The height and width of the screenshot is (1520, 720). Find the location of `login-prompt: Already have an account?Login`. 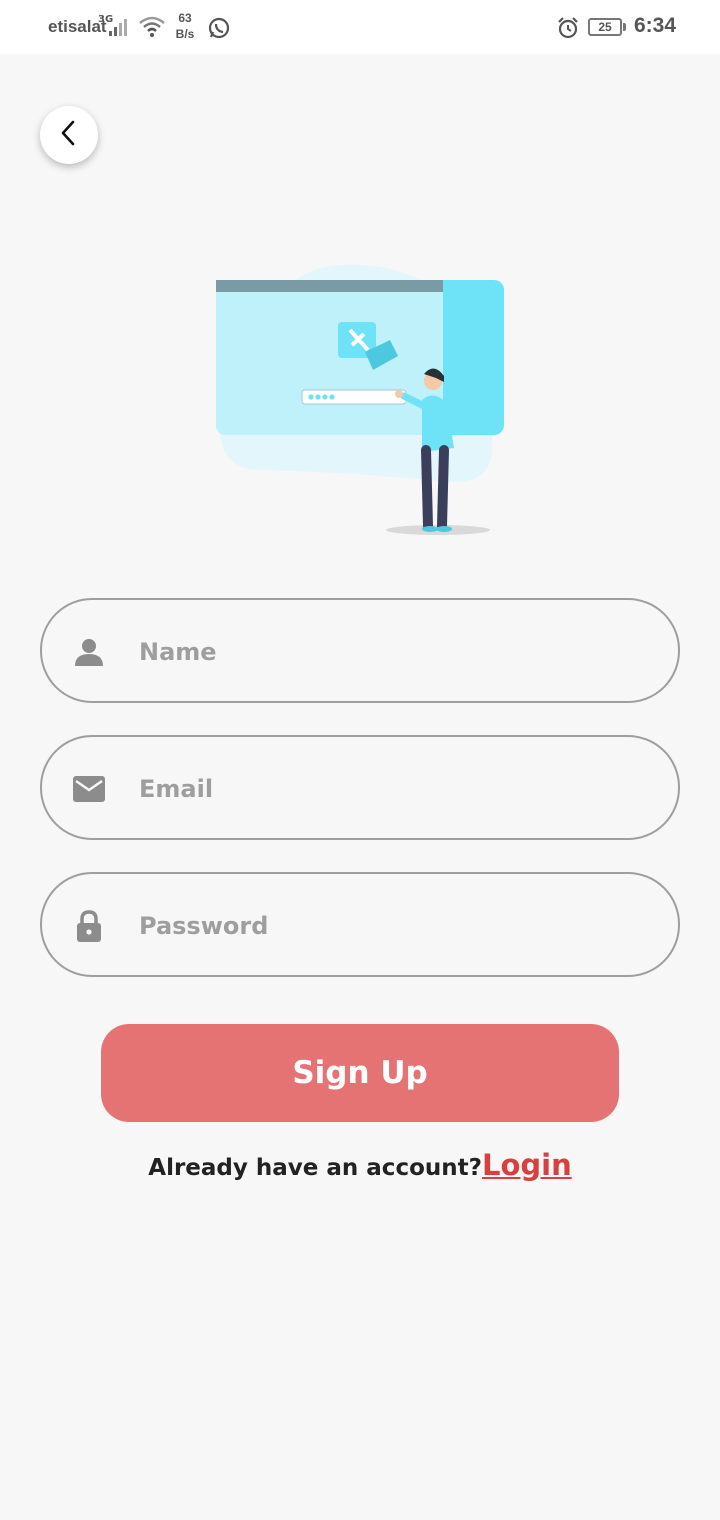

login-prompt: Already have an account?Login is located at coordinates (360, 1165).